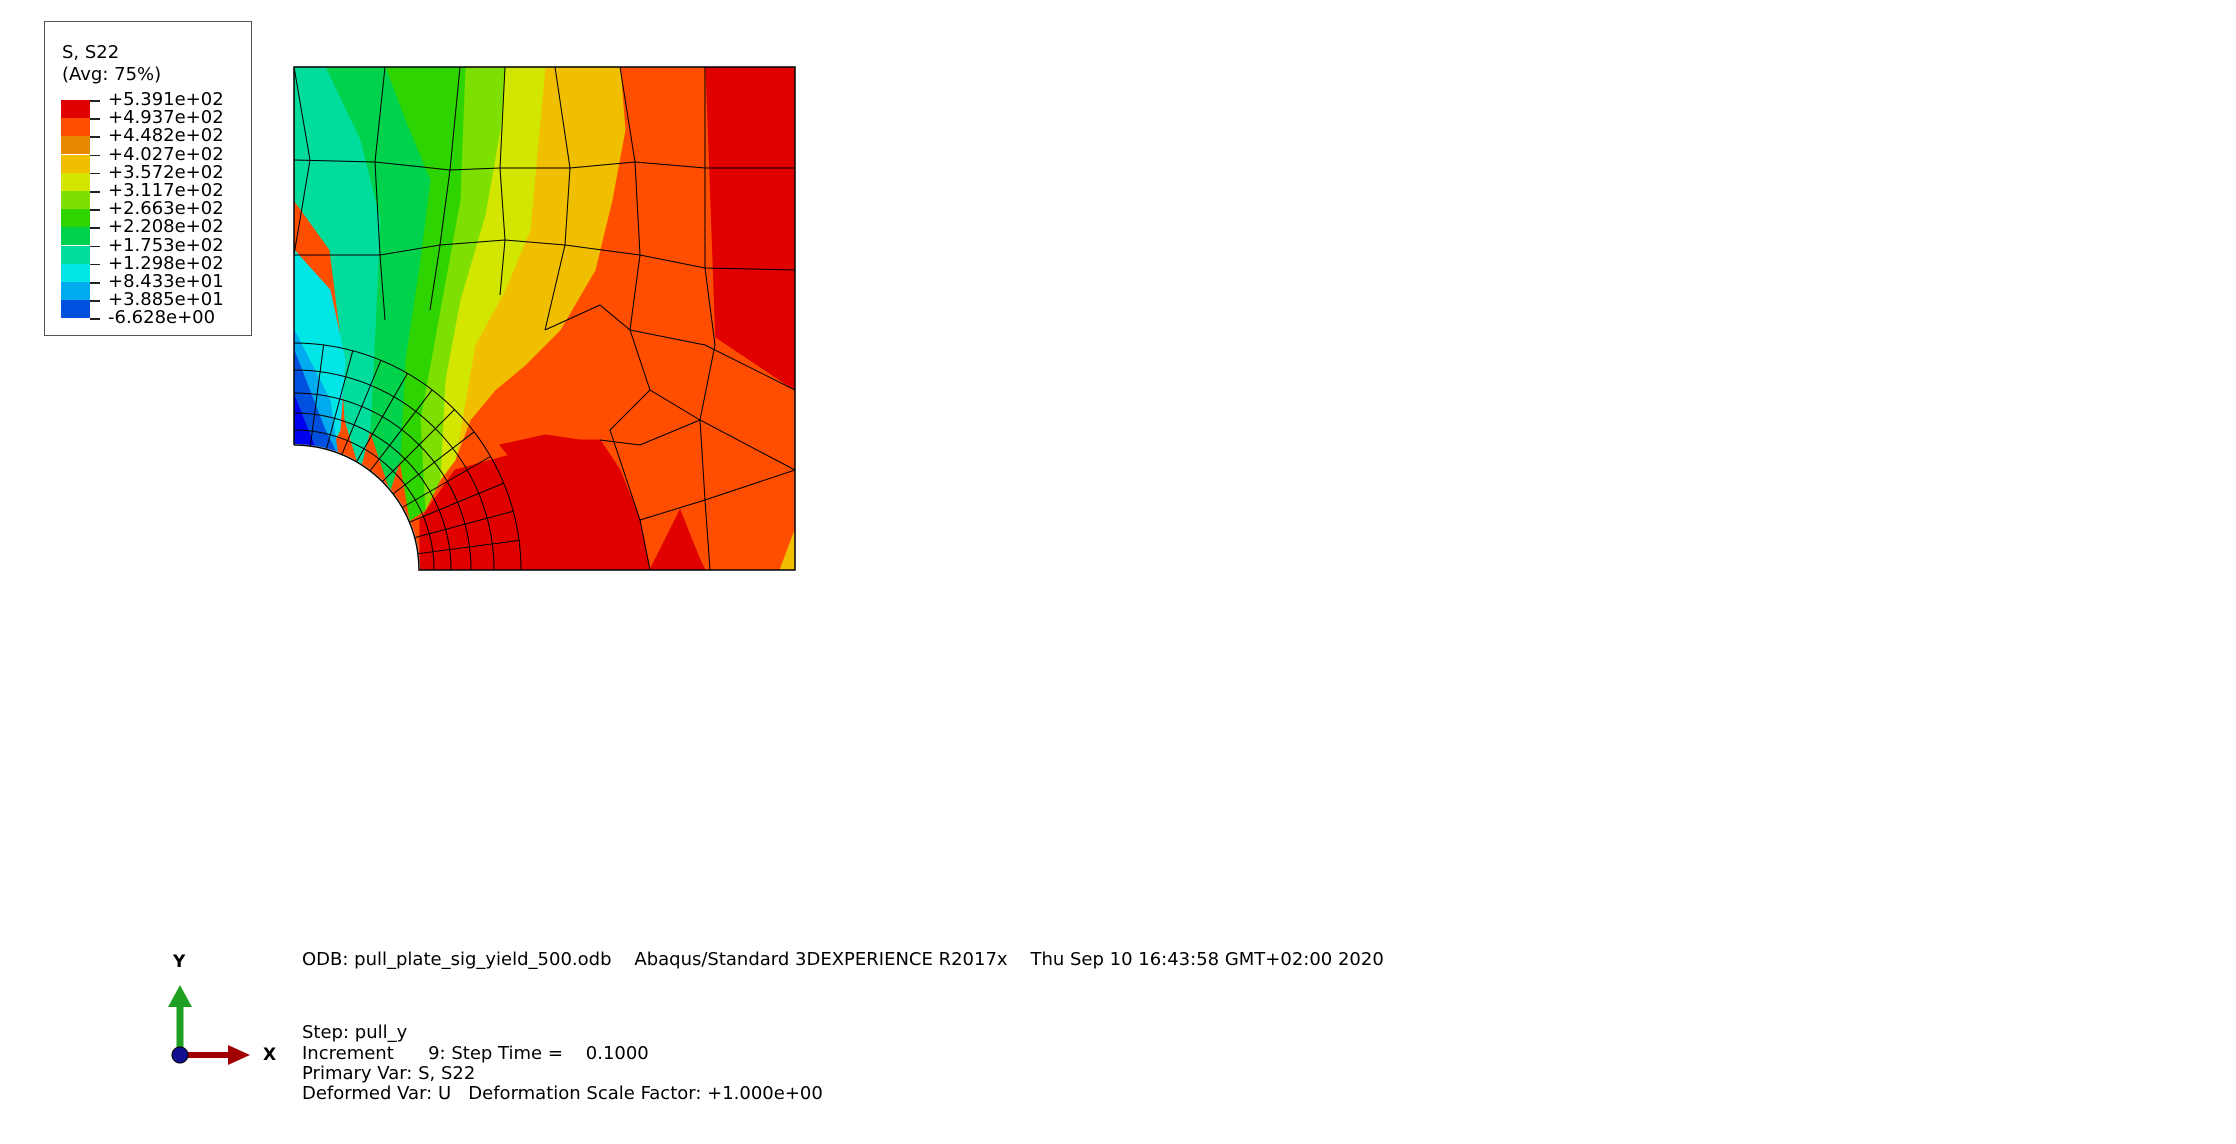  Describe the element at coordinates (239, 1055) in the screenshot. I see `triad-x-arrowhead` at that location.